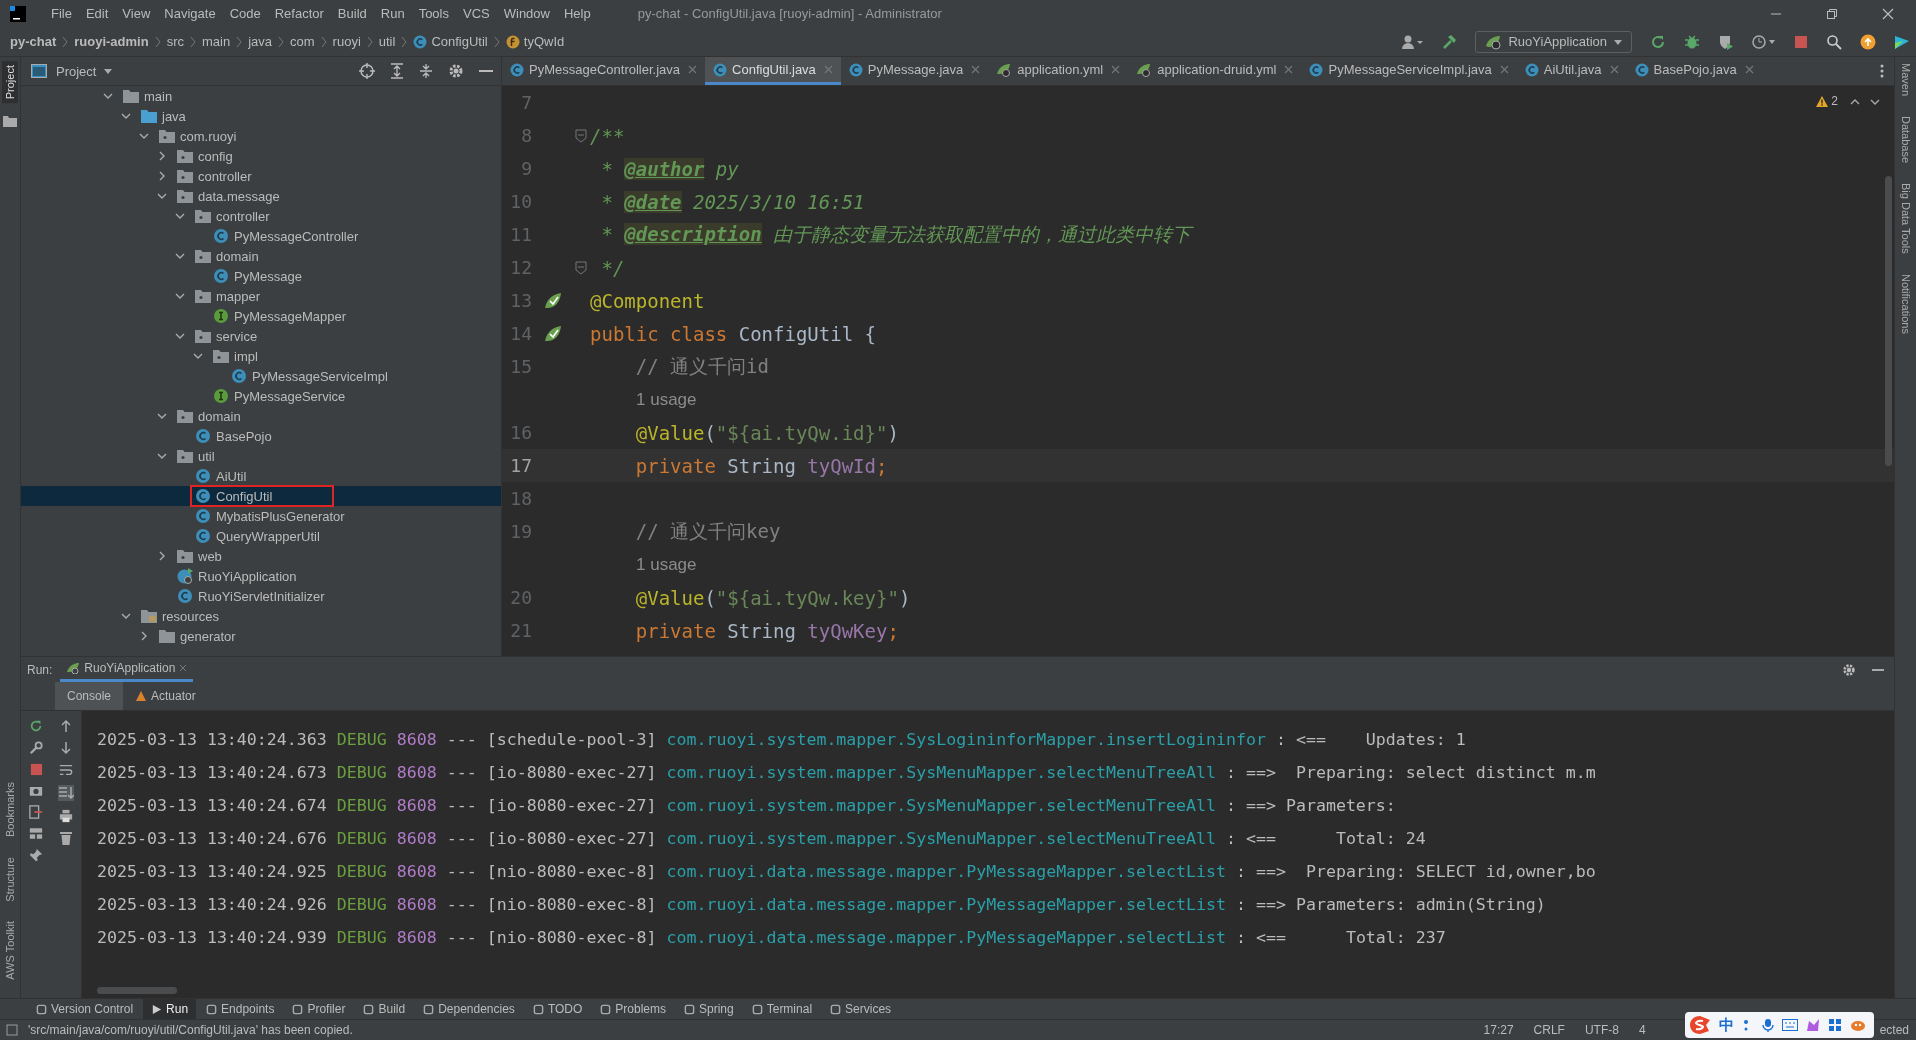 Image resolution: width=1916 pixels, height=1040 pixels. What do you see at coordinates (1215, 71) in the screenshot?
I see `editor-tab: application-druid.yml` at bounding box center [1215, 71].